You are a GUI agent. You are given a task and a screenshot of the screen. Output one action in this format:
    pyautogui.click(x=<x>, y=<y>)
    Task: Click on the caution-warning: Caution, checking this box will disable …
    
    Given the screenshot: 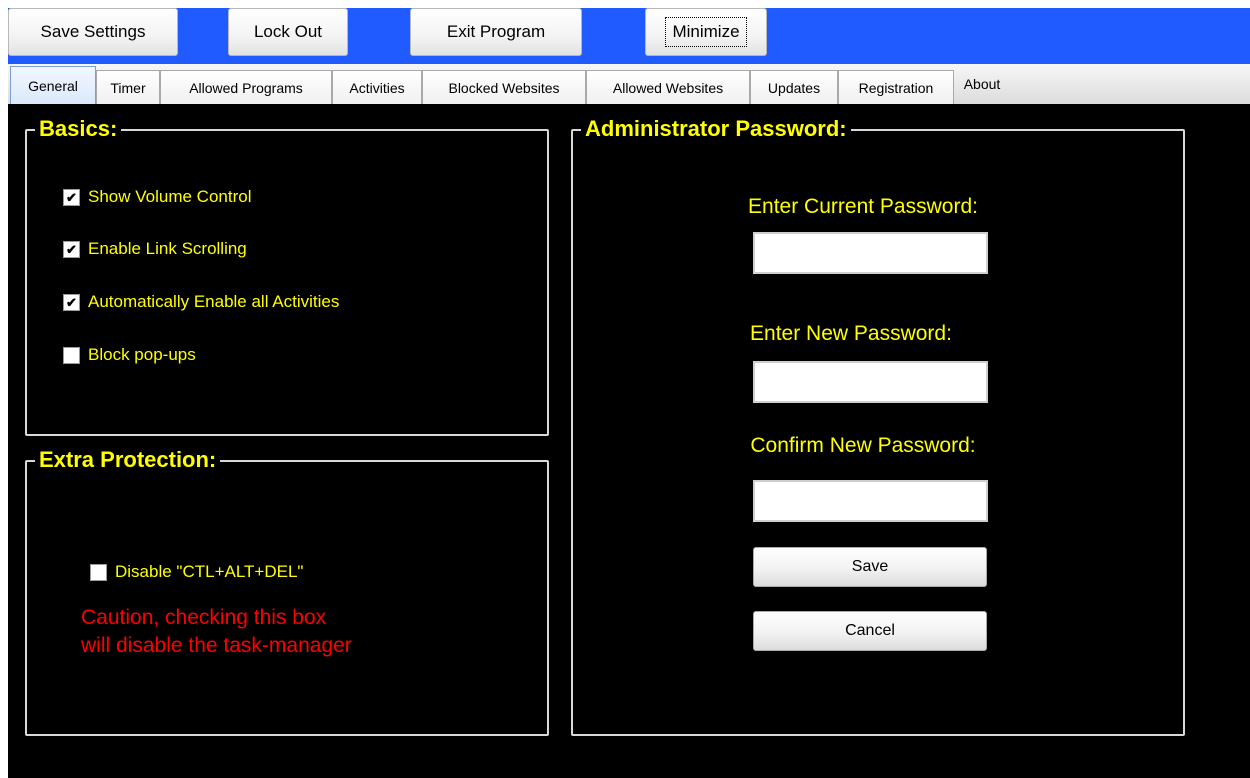 What is the action you would take?
    pyautogui.click(x=216, y=632)
    